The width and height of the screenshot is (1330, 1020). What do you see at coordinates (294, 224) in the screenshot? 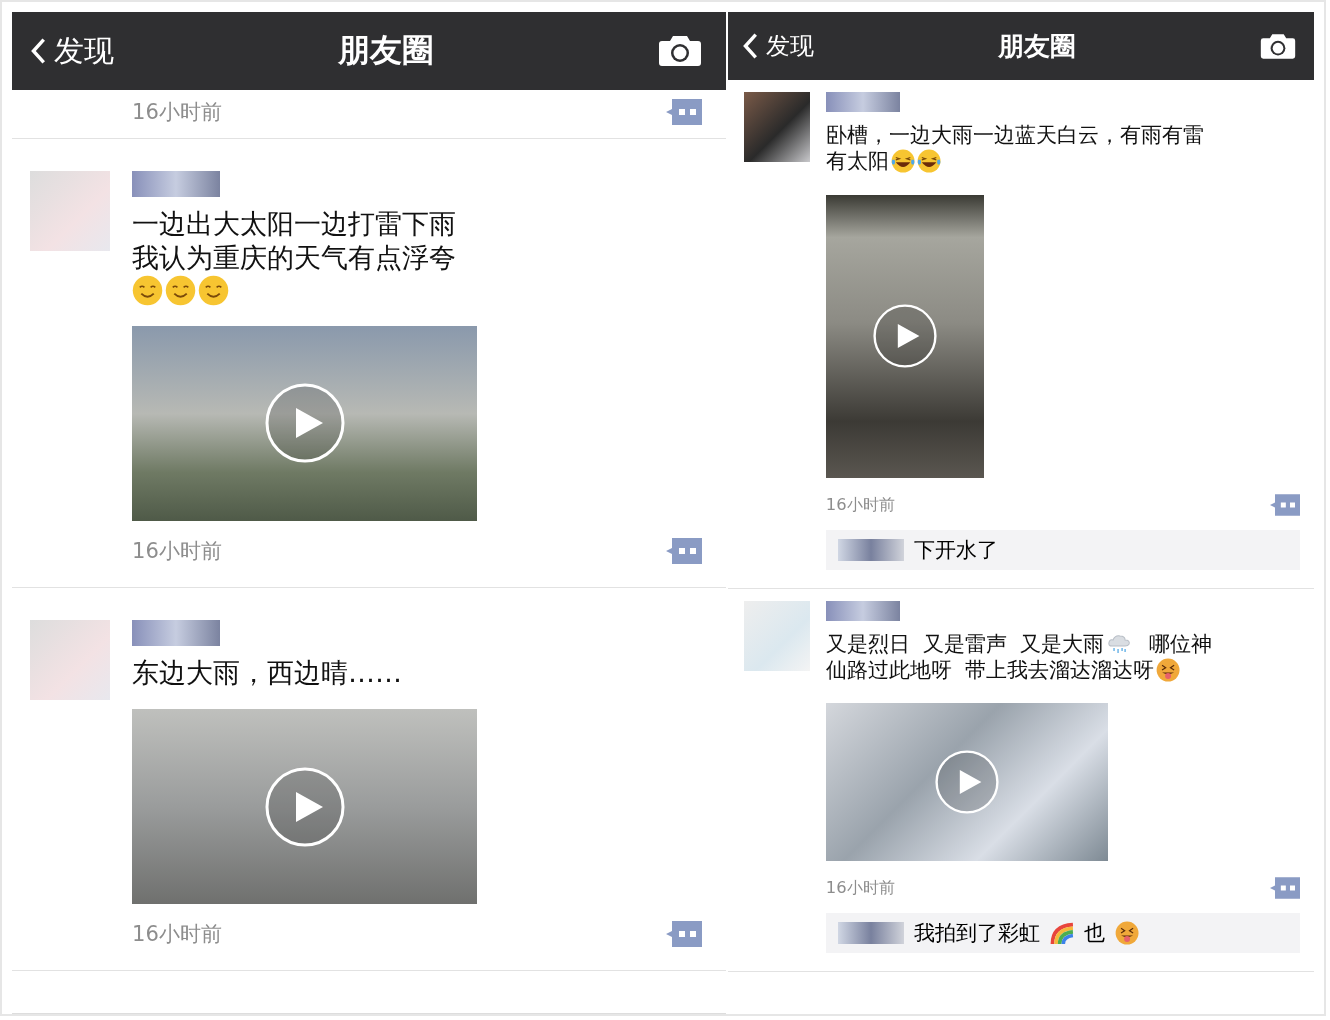
I see `post-text: 一边出大太阳一边打雷下雨` at bounding box center [294, 224].